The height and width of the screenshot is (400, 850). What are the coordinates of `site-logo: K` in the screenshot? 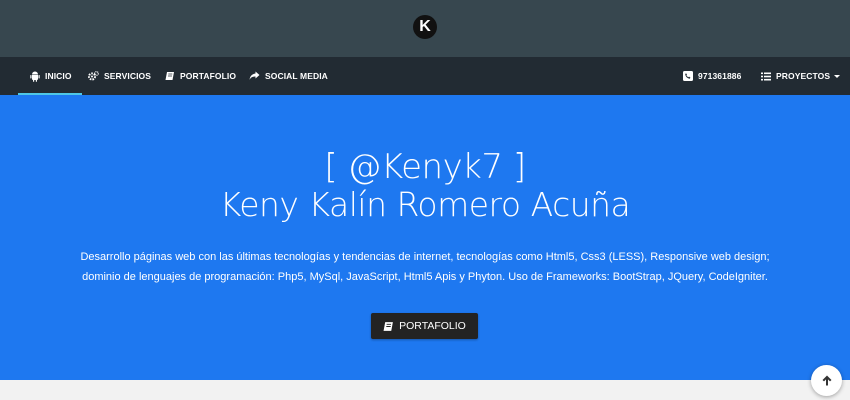 It's located at (425, 27).